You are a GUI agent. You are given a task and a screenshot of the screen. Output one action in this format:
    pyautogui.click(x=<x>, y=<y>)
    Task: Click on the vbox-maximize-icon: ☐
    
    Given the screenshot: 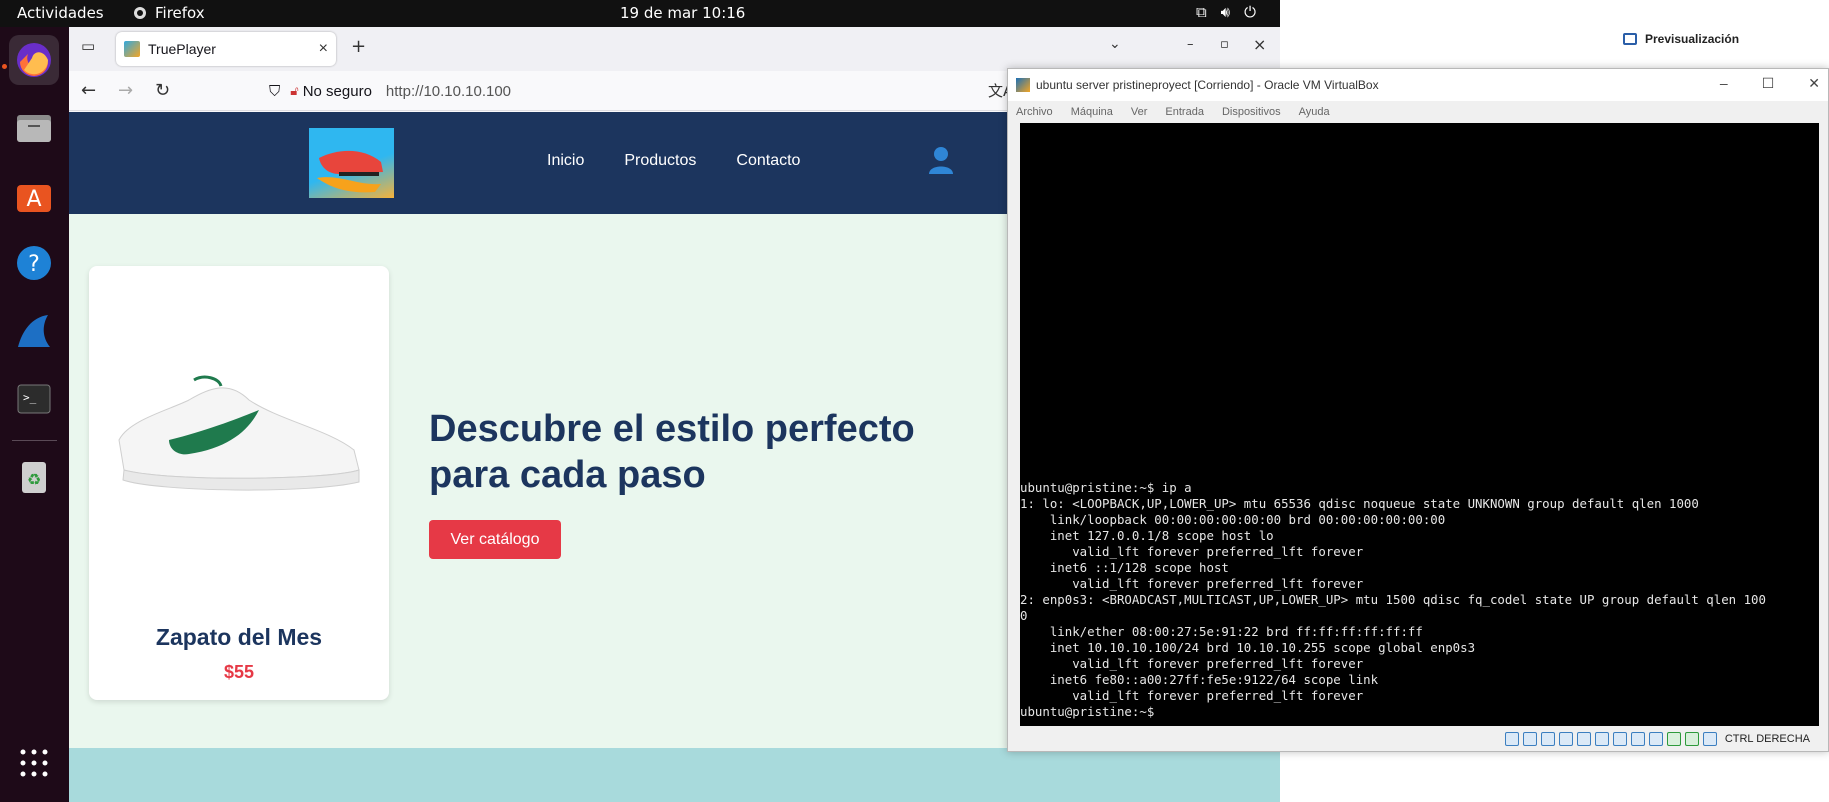 What is the action you would take?
    pyautogui.click(x=1768, y=83)
    